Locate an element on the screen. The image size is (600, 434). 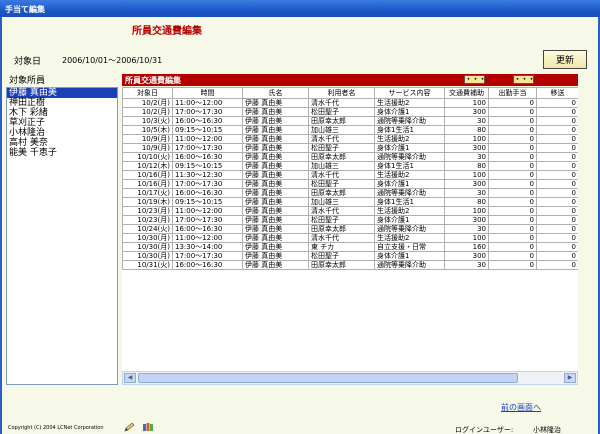
staff-list-item: 高村 美奈 is located at coordinates (62, 143).